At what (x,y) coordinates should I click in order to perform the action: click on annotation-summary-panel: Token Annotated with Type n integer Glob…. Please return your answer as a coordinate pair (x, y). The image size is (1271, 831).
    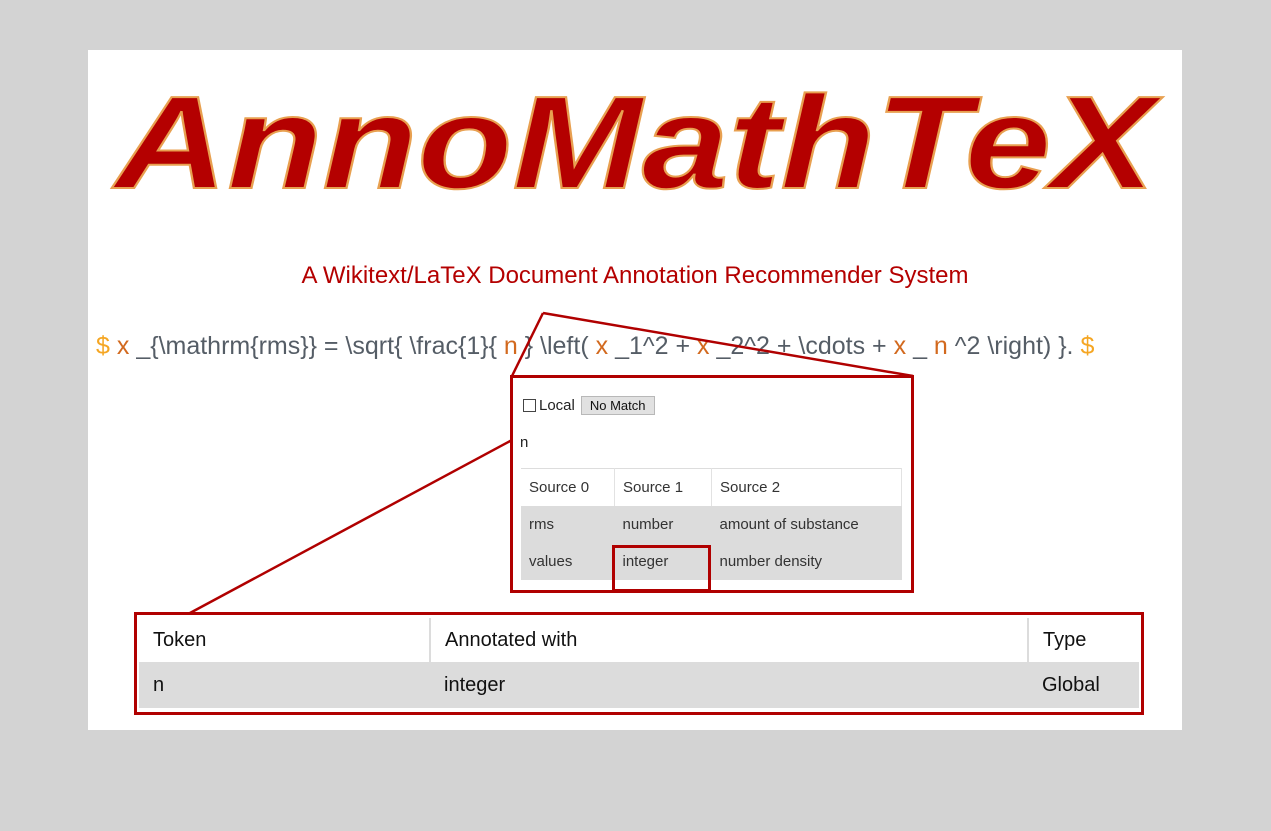
    Looking at the image, I should click on (639, 663).